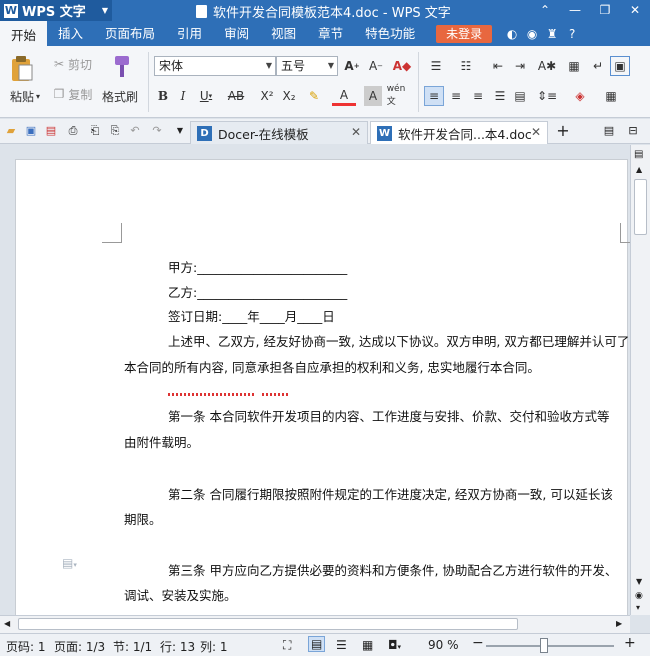 This screenshot has width=650, height=656. I want to click on format-painter-button: 格式刷, so click(120, 96).